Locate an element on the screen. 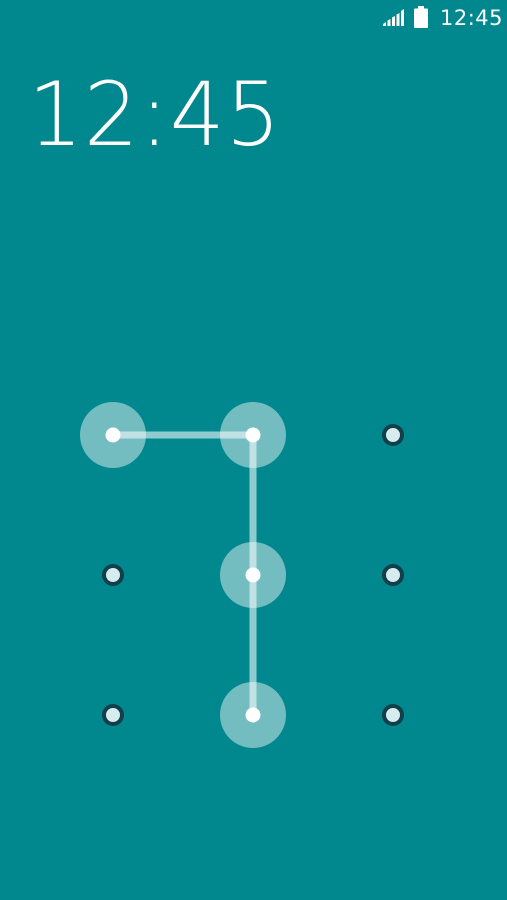 Image resolution: width=507 pixels, height=900 pixels. status-bar: 12:45 is located at coordinates (253, 19).